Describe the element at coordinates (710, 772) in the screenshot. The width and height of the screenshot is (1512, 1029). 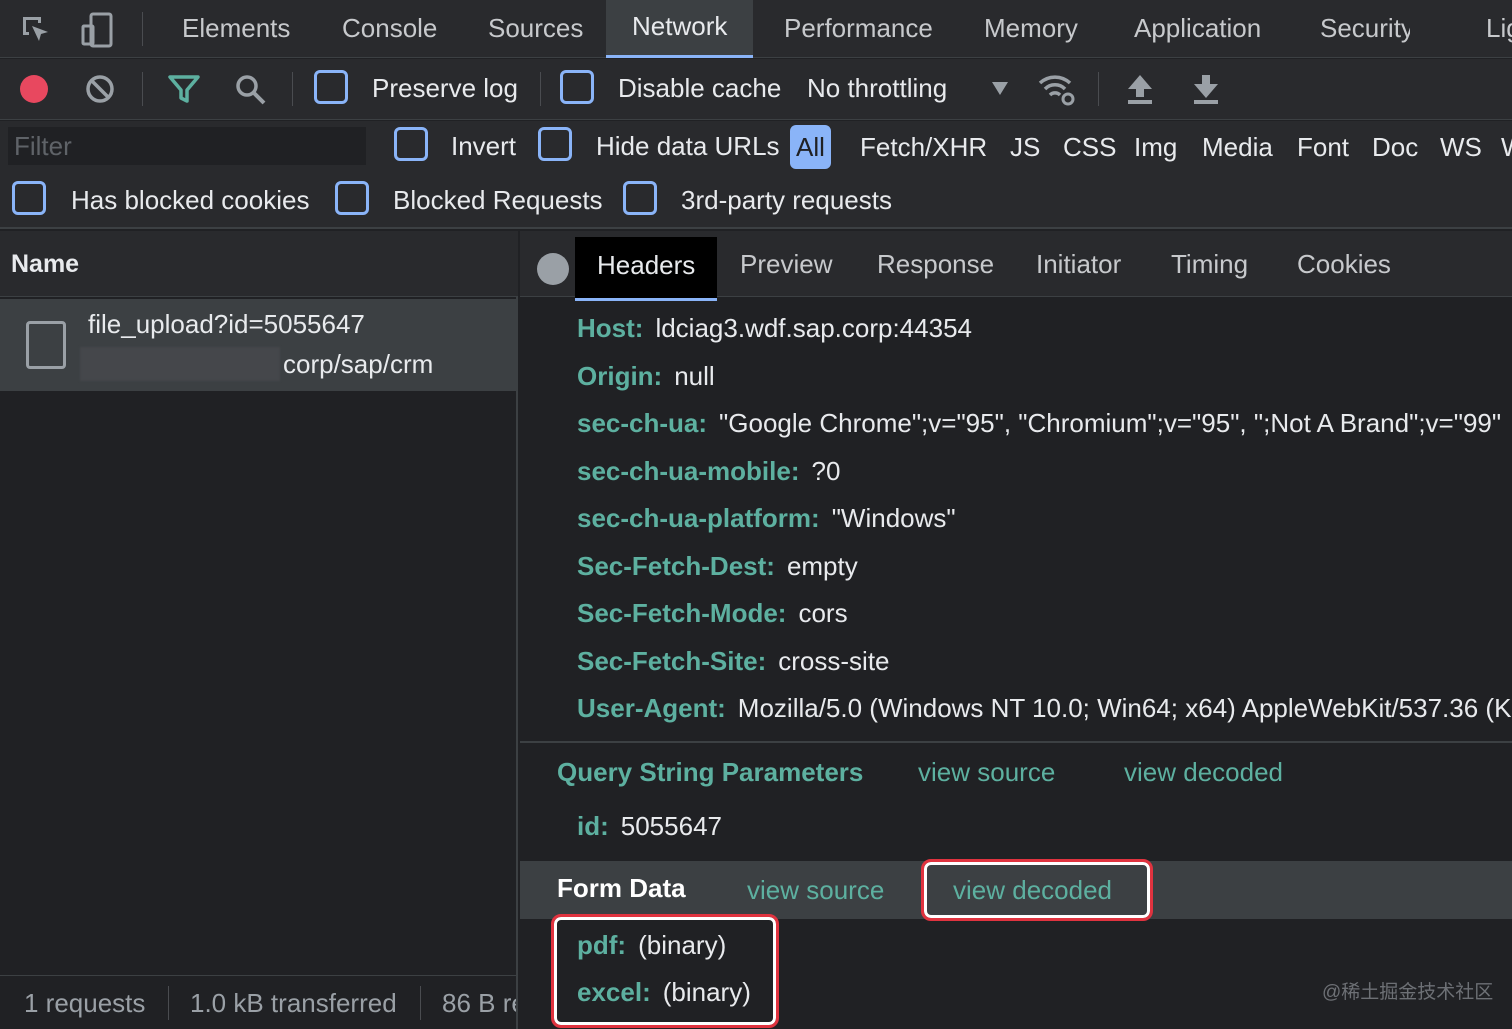
I see `query-params-title: Query String Parameters` at that location.